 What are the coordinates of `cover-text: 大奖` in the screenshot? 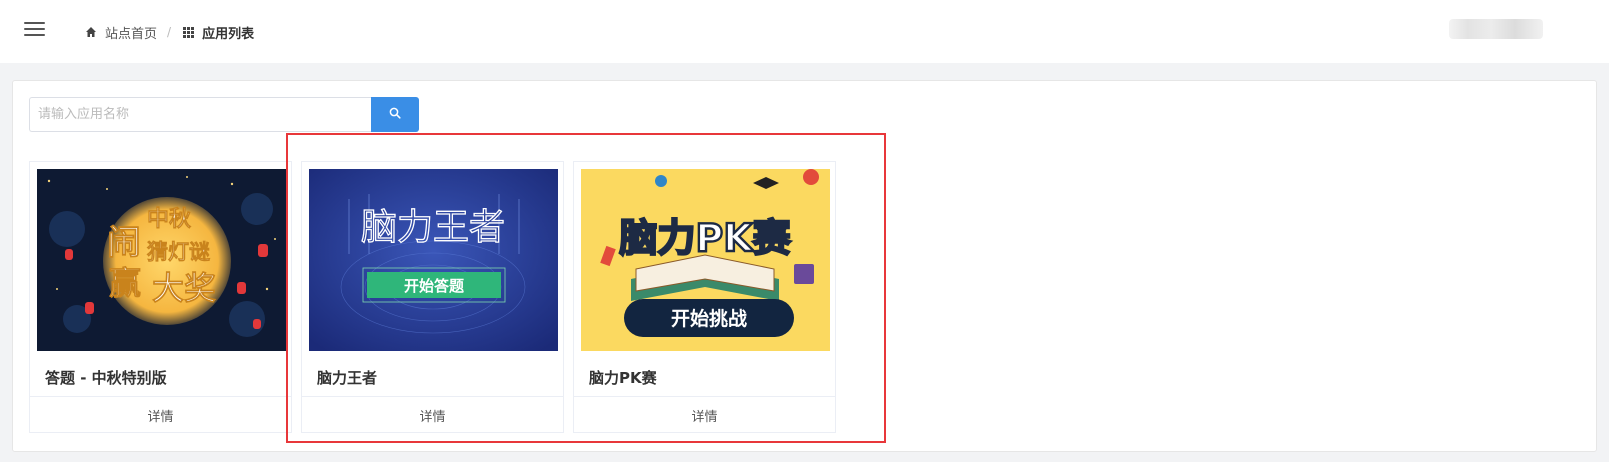 It's located at (184, 288).